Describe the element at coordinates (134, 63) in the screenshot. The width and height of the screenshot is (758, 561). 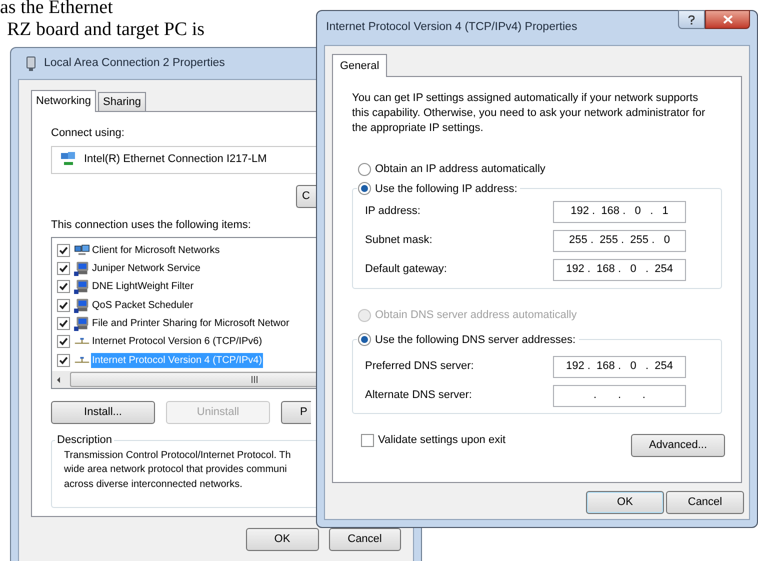
I see `window-title: Local Area Connection 2 Properties` at that location.